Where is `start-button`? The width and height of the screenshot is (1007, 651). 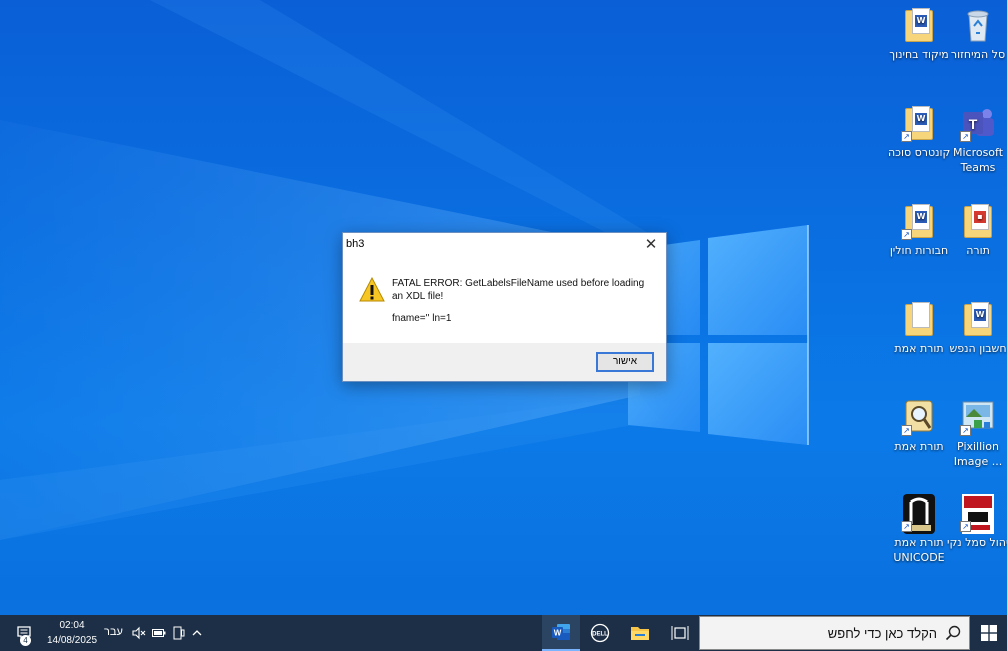
start-button is located at coordinates (988, 633).